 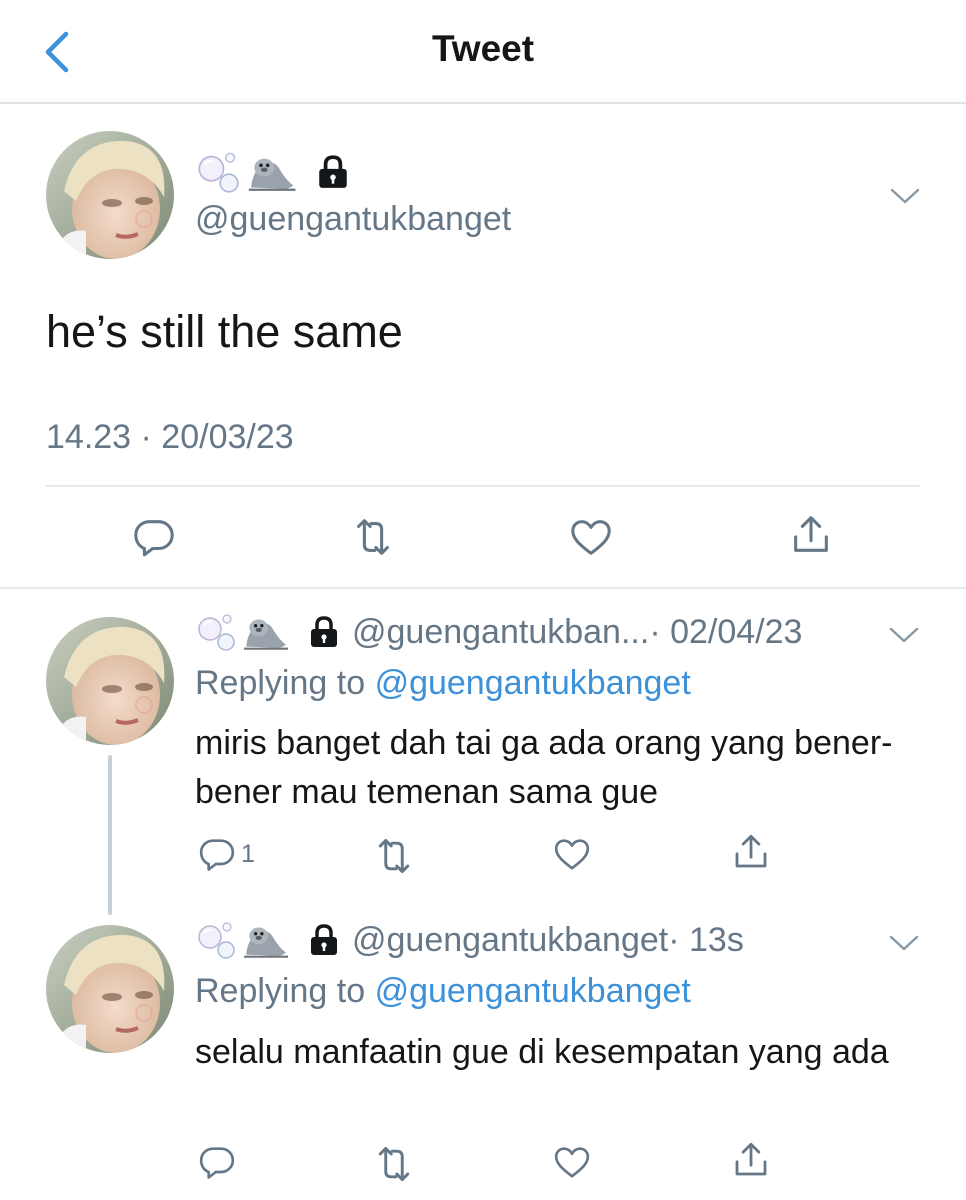 I want to click on thread-connector, so click(x=110, y=835).